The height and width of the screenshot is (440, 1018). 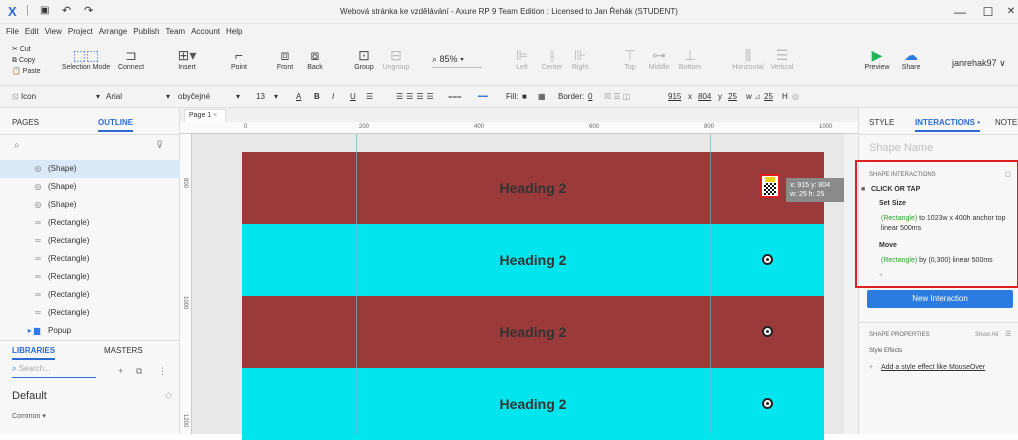 What do you see at coordinates (1008, 334) in the screenshot?
I see `menu-icon: ☰` at bounding box center [1008, 334].